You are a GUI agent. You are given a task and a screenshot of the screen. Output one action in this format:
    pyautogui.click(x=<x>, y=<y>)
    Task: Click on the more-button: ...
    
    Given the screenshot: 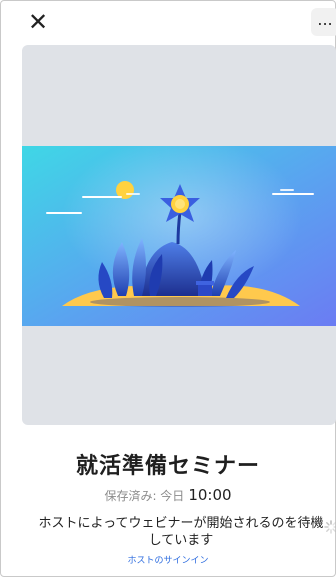 What is the action you would take?
    pyautogui.click(x=323, y=22)
    